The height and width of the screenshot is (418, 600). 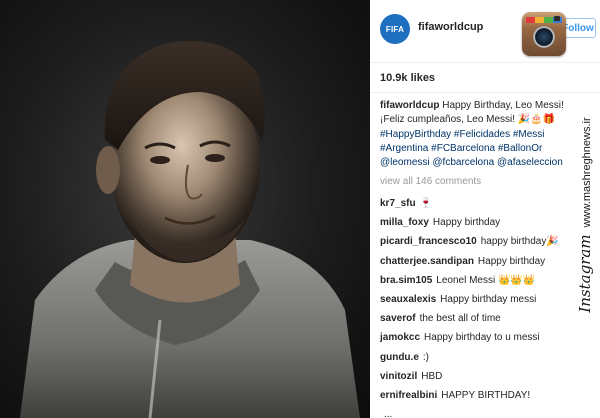 What do you see at coordinates (450, 27) in the screenshot?
I see `post-username: fifaworldcup` at bounding box center [450, 27].